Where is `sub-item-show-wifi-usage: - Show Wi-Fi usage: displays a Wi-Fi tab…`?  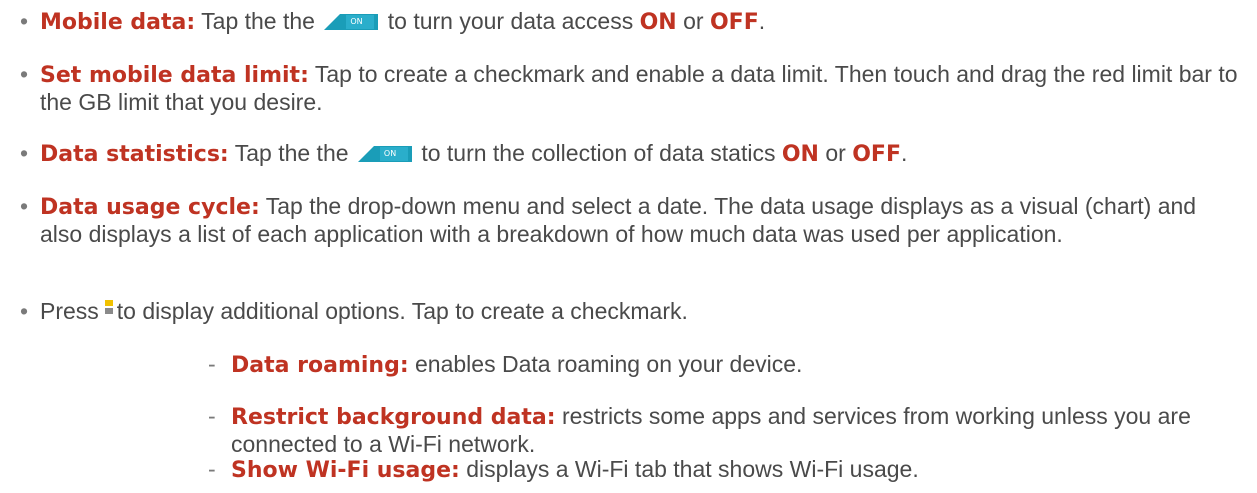 sub-item-show-wifi-usage: - Show Wi-Fi usage: displays a Wi-Fi tab… is located at coordinates (723, 470).